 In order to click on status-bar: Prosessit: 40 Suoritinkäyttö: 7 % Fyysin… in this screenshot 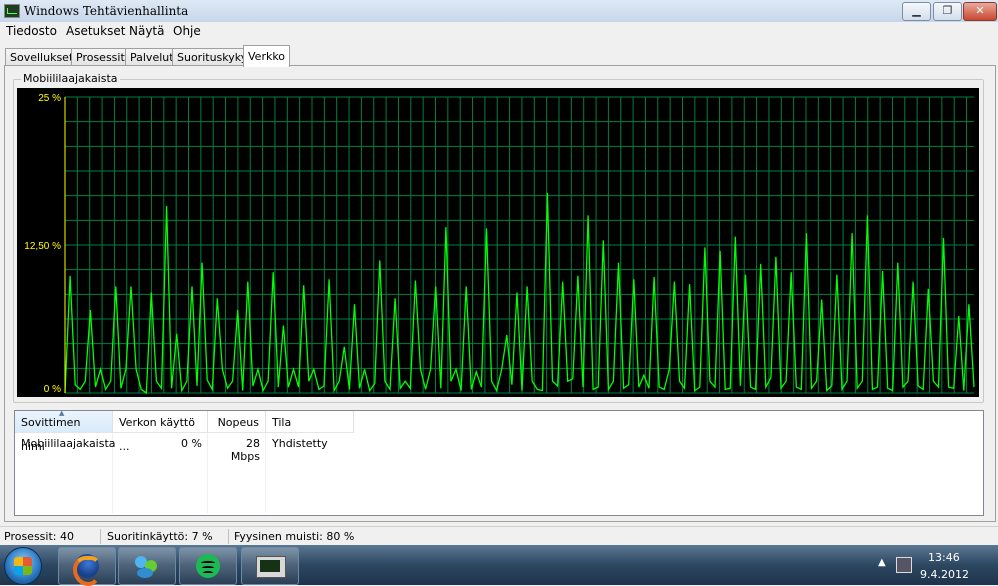, I will do `click(499, 536)`.